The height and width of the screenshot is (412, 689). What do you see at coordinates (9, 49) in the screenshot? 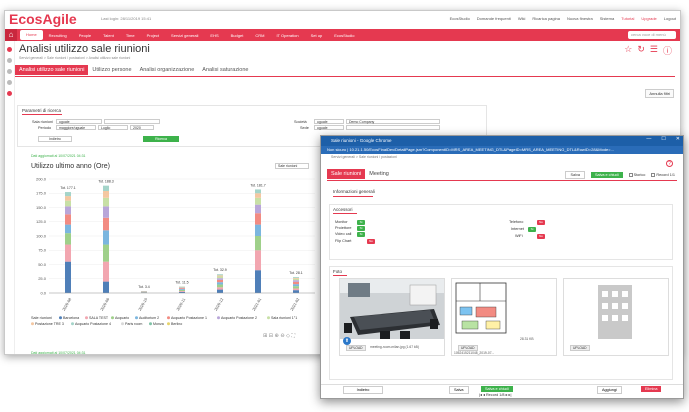
I see `rail-user-icon` at bounding box center [9, 49].